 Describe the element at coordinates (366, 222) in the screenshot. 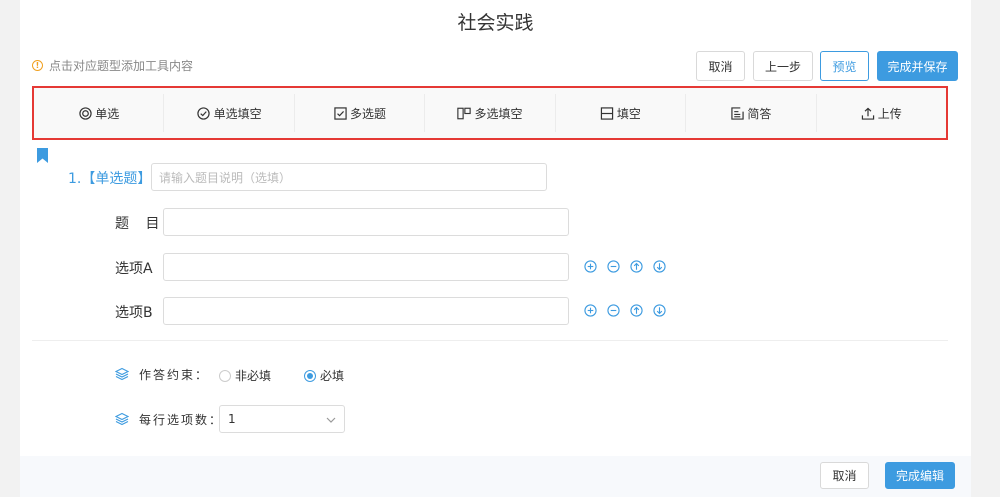

I see `question-title-input` at that location.